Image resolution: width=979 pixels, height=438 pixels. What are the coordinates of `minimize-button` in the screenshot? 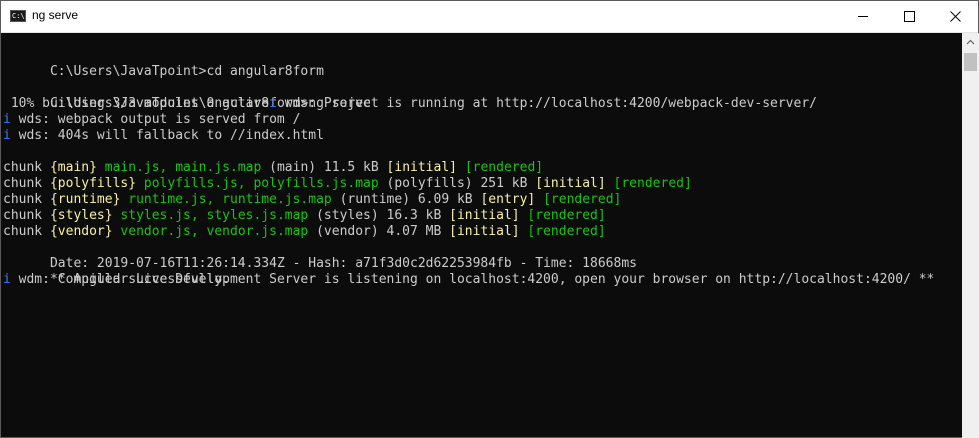 It's located at (863, 16).